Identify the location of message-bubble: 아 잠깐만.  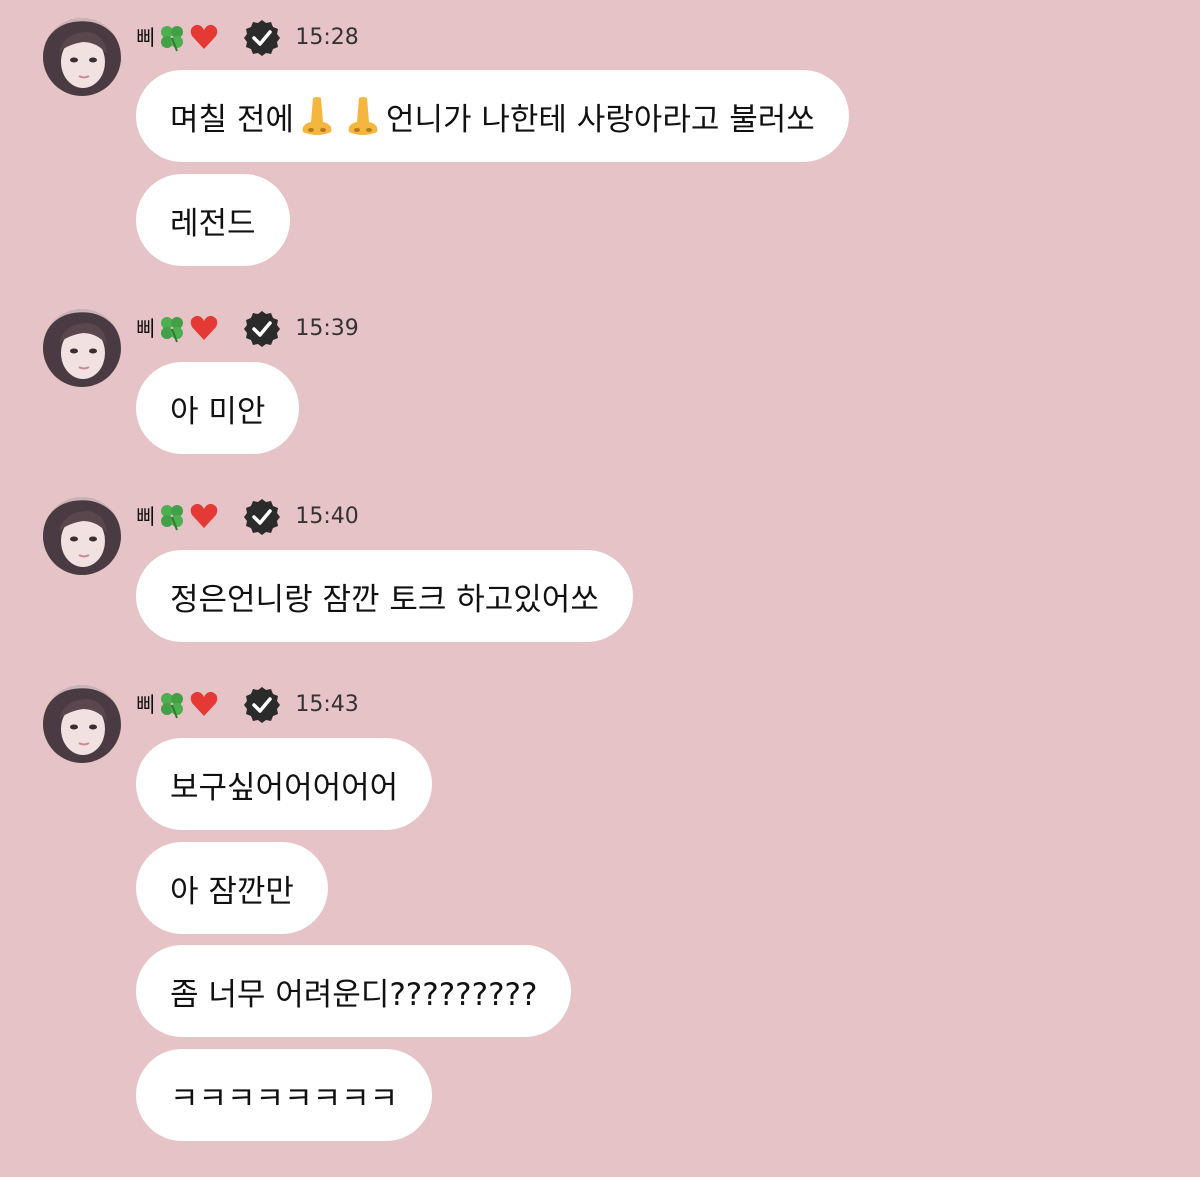
(232, 888).